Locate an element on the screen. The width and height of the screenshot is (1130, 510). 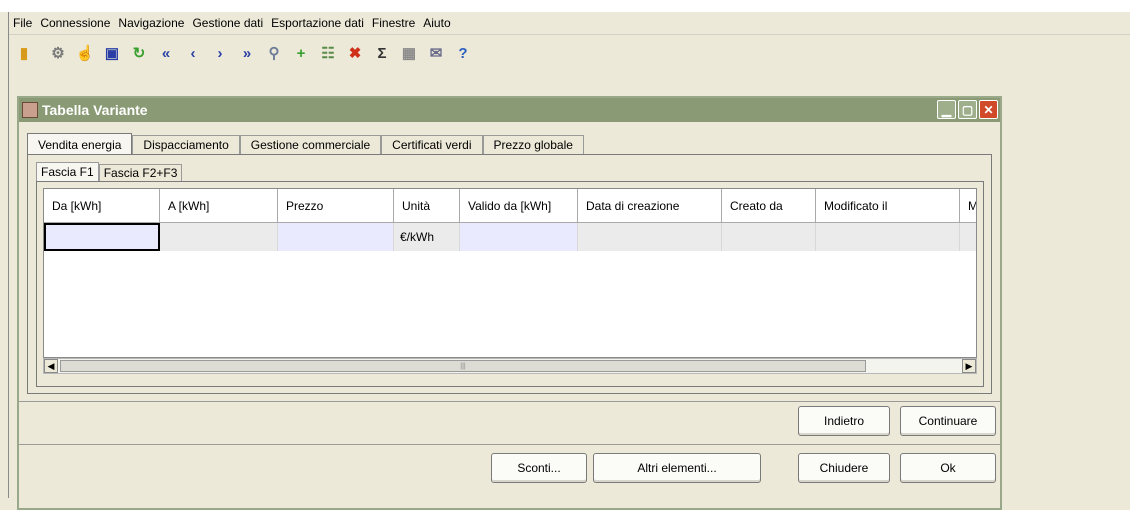
cell-unita: €/kWh is located at coordinates (427, 237).